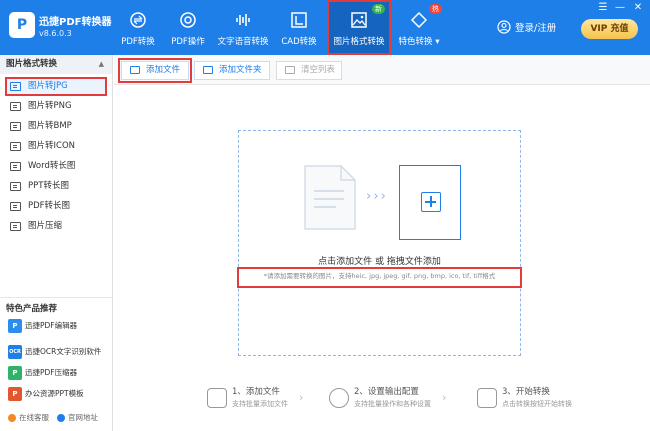 This screenshot has width=650, height=431. I want to click on sidebar-item-label: 图片转BMP, so click(50, 126).